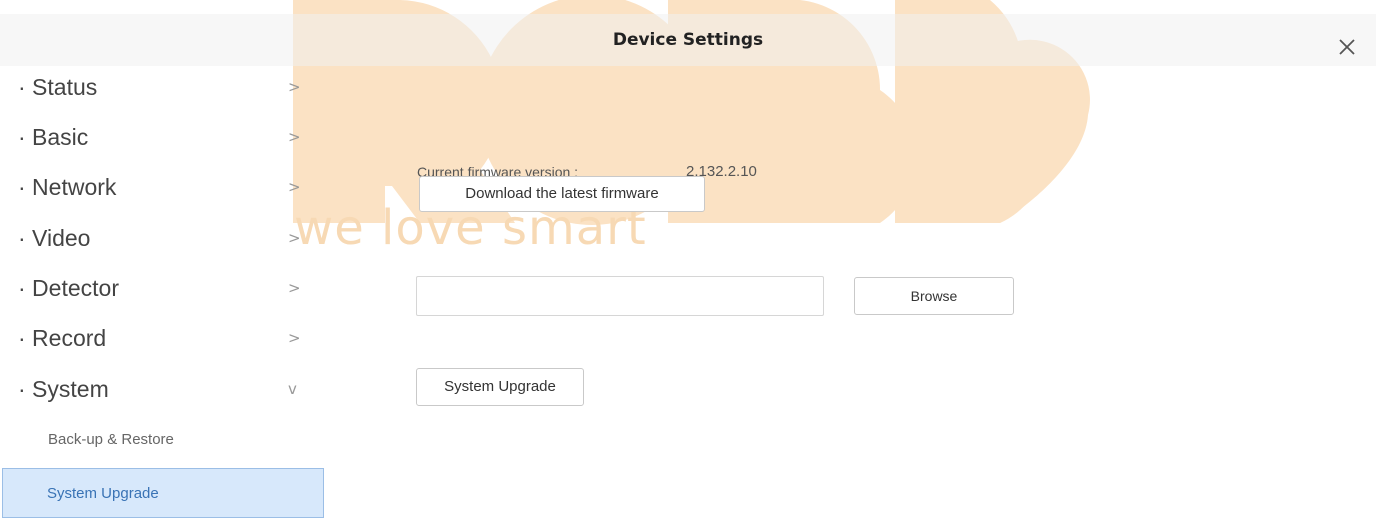 The width and height of the screenshot is (1376, 523). I want to click on sidebar-subitem-system-upgrade: System Upgrade, so click(163, 493).